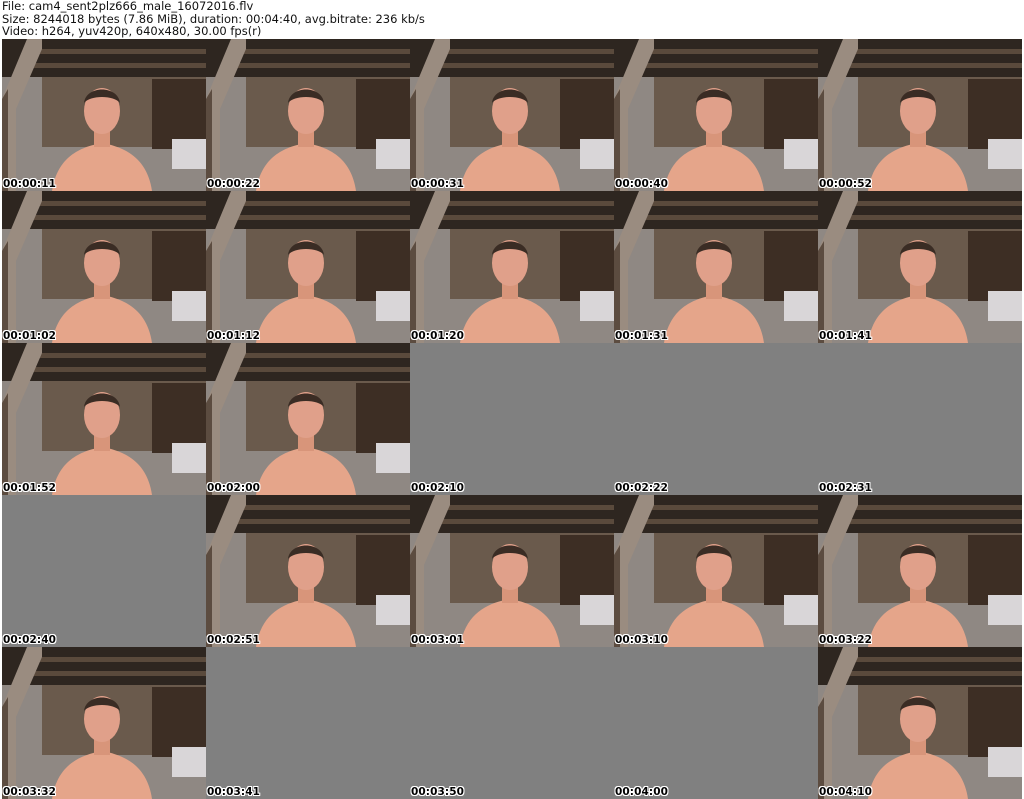 The height and width of the screenshot is (799, 1024). I want to click on frame-timestamp: 00:03:50, so click(438, 792).